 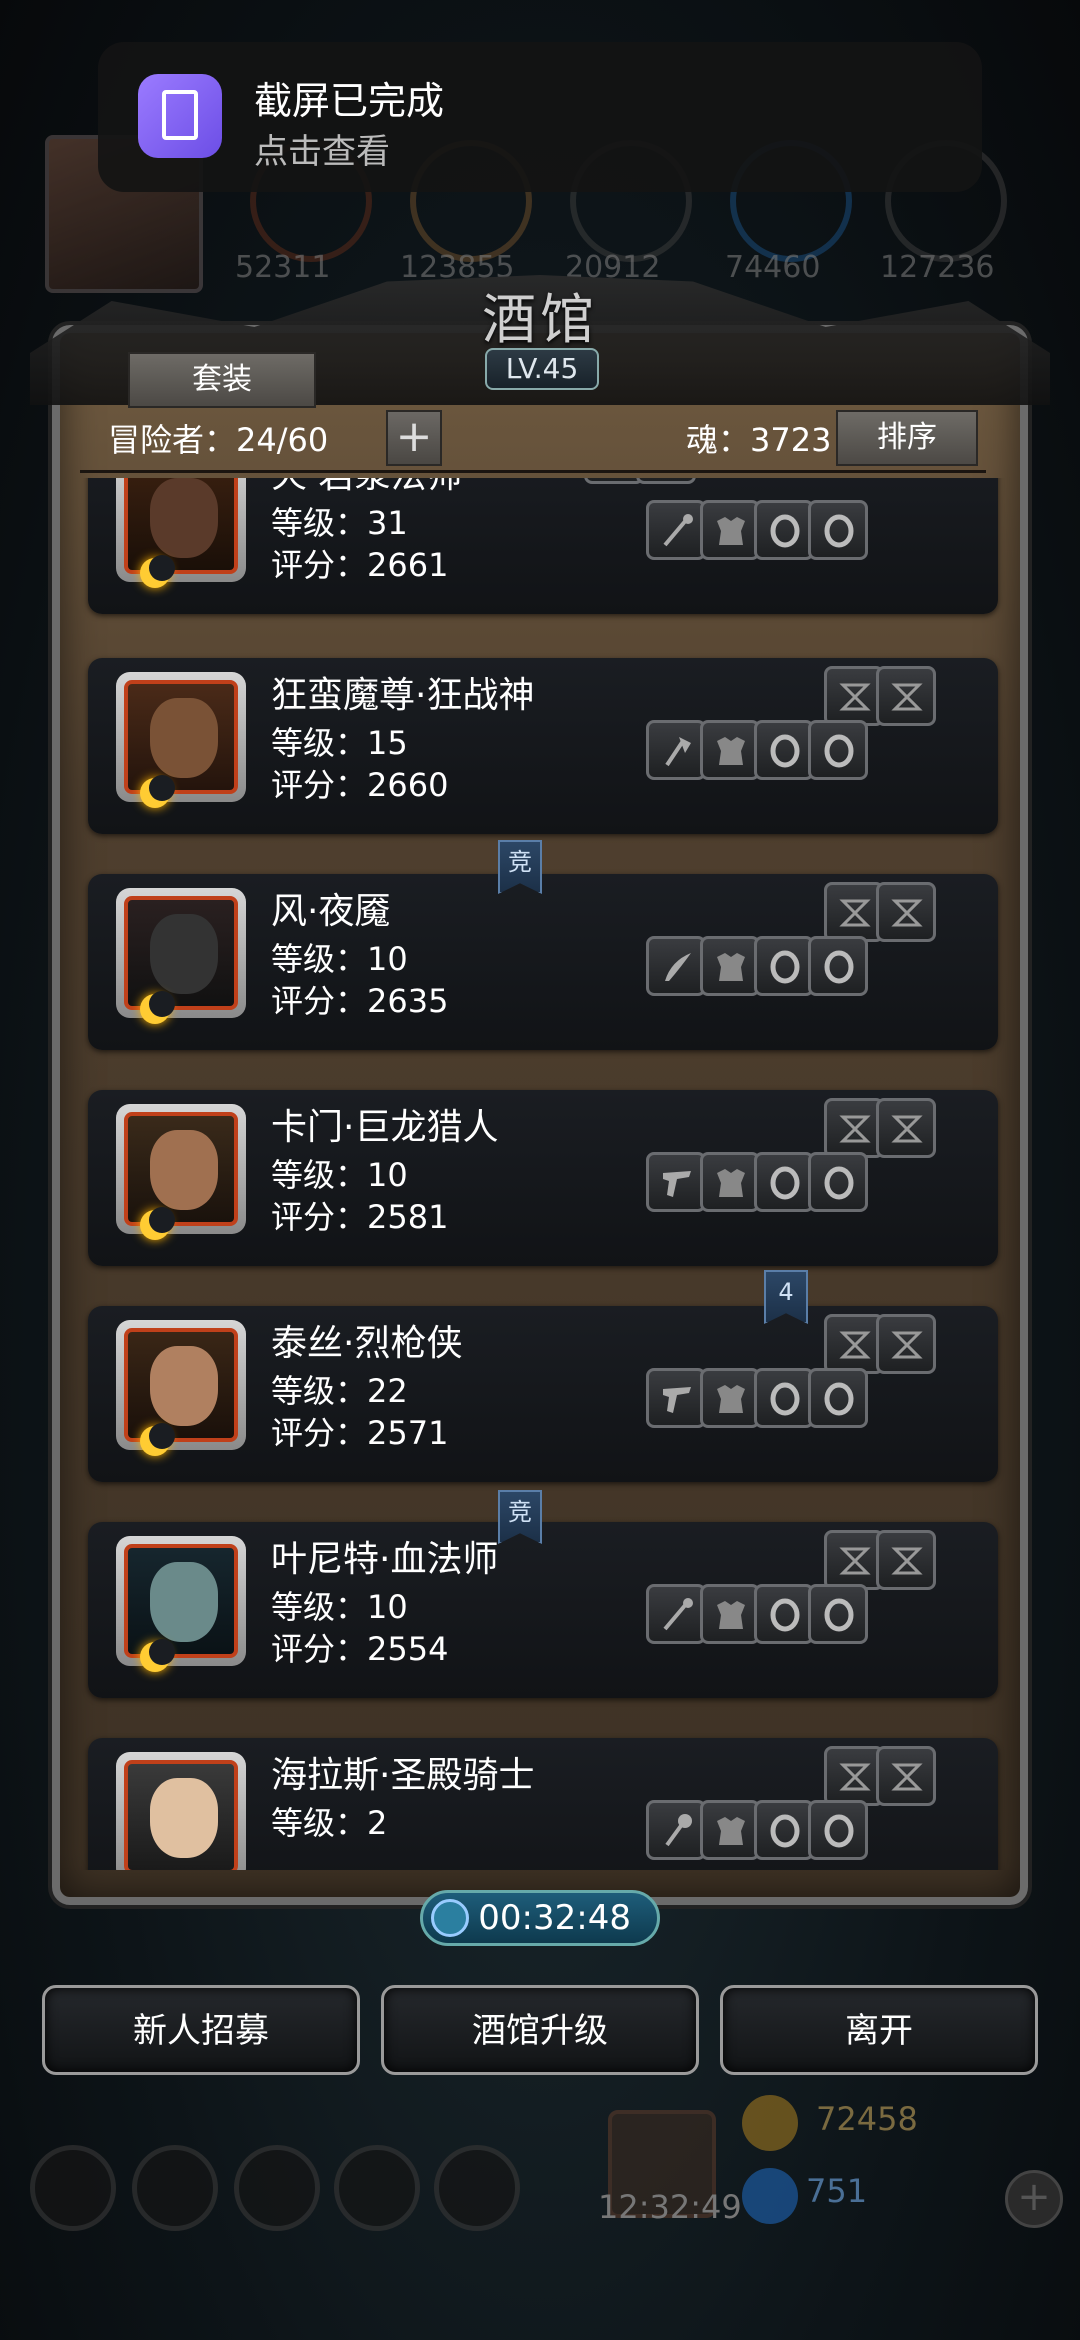 What do you see at coordinates (331, 911) in the screenshot?
I see `hero-name: 风·夜魇` at bounding box center [331, 911].